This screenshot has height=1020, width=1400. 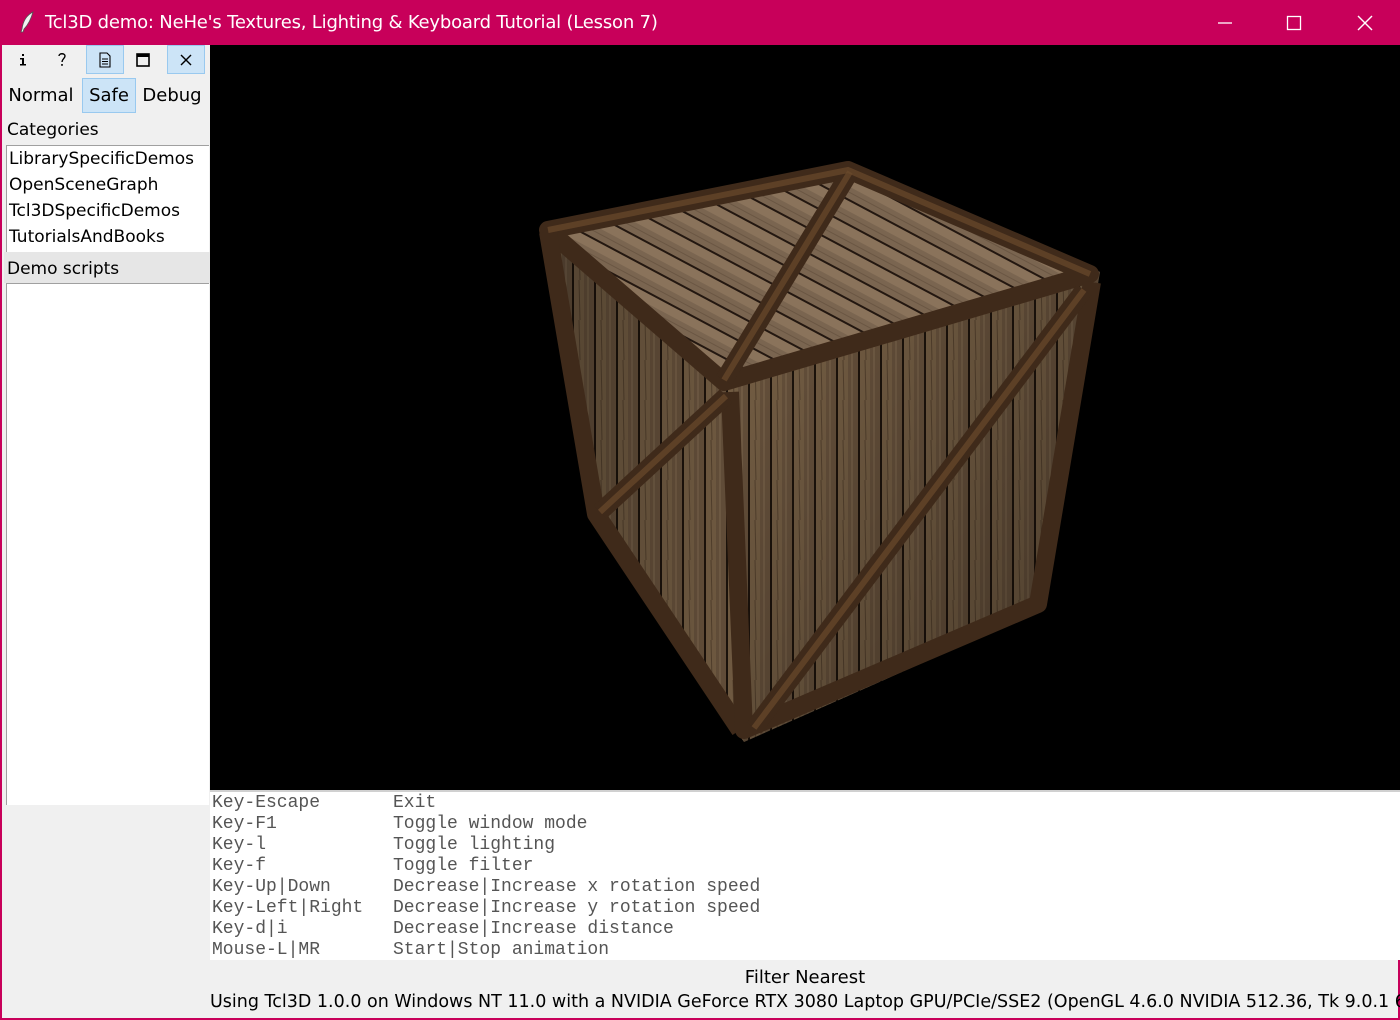 What do you see at coordinates (244, 824) in the screenshot?
I see `key-name: Key-F1` at bounding box center [244, 824].